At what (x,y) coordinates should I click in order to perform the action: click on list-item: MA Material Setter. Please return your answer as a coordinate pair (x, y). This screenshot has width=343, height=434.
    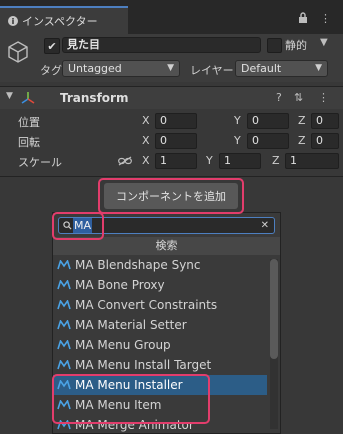
    Looking at the image, I should click on (160, 325).